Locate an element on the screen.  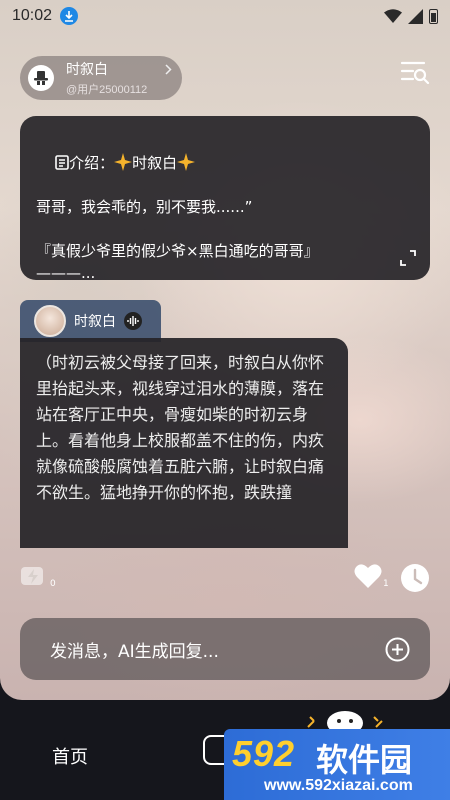
profile-user-id: @用户25000112 is located at coordinates (107, 90).